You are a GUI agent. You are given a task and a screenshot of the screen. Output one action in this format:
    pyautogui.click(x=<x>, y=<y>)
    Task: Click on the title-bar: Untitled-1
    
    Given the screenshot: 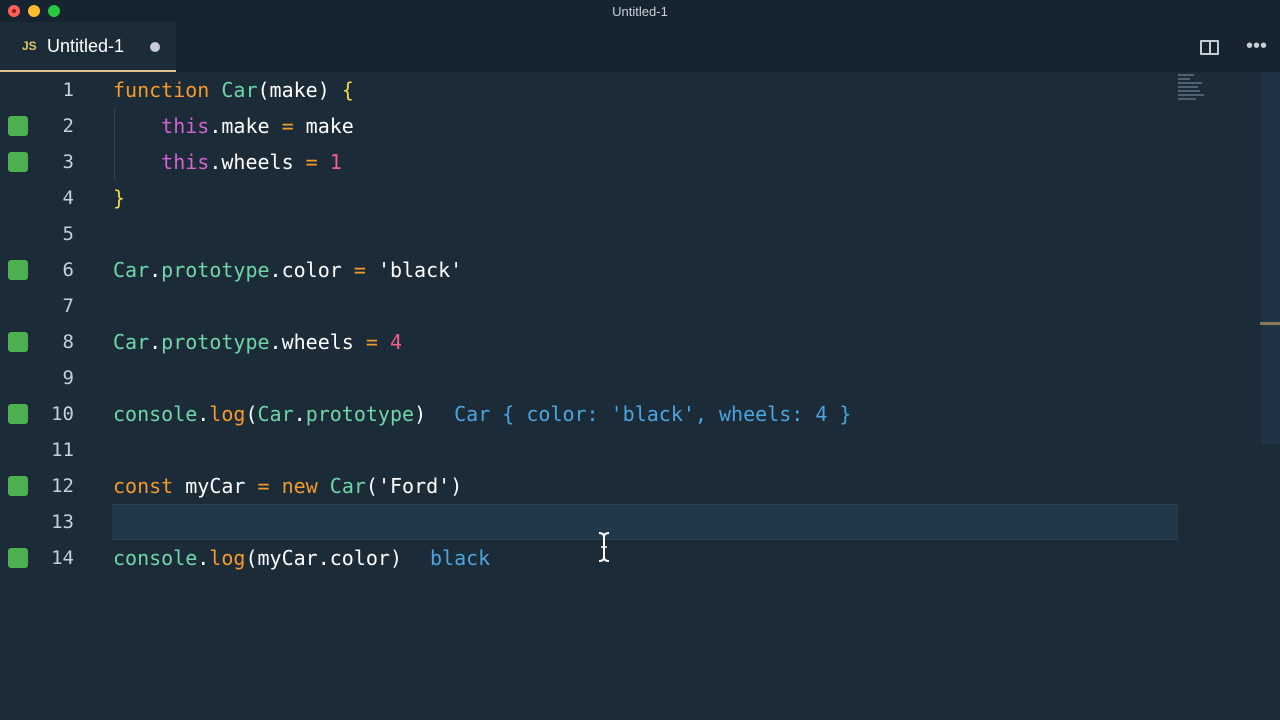 What is the action you would take?
    pyautogui.click(x=640, y=11)
    